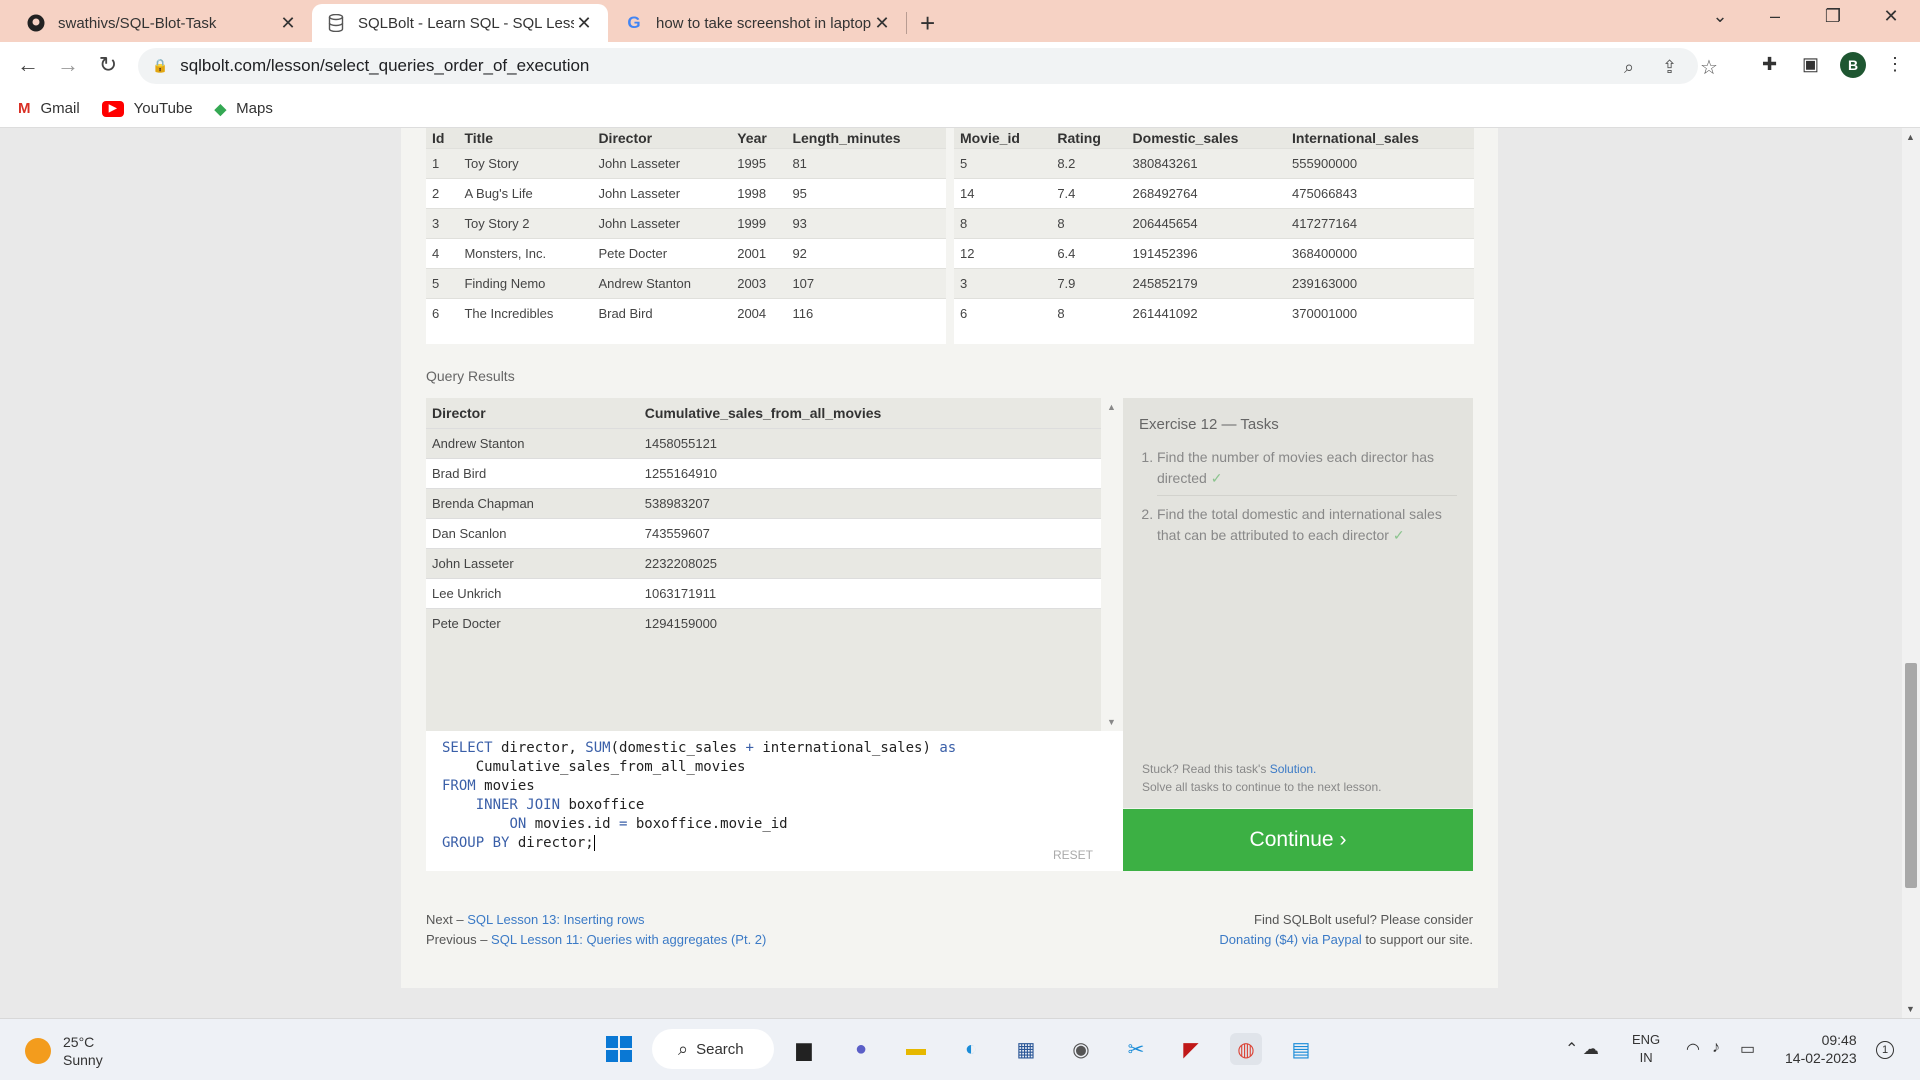 This screenshot has width=1920, height=1080. Describe the element at coordinates (525, 252) in the screenshot. I see `table-cell: Monsters, Inc.` at that location.